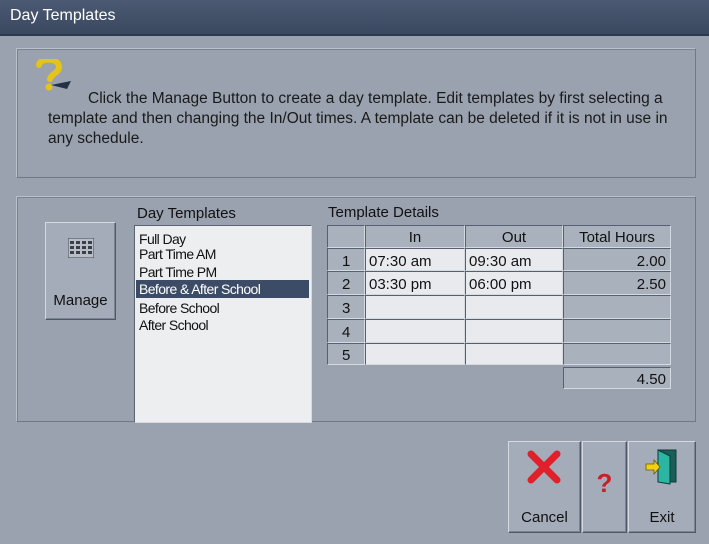  What do you see at coordinates (222, 272) in the screenshot?
I see `list-item: Part Time PM` at bounding box center [222, 272].